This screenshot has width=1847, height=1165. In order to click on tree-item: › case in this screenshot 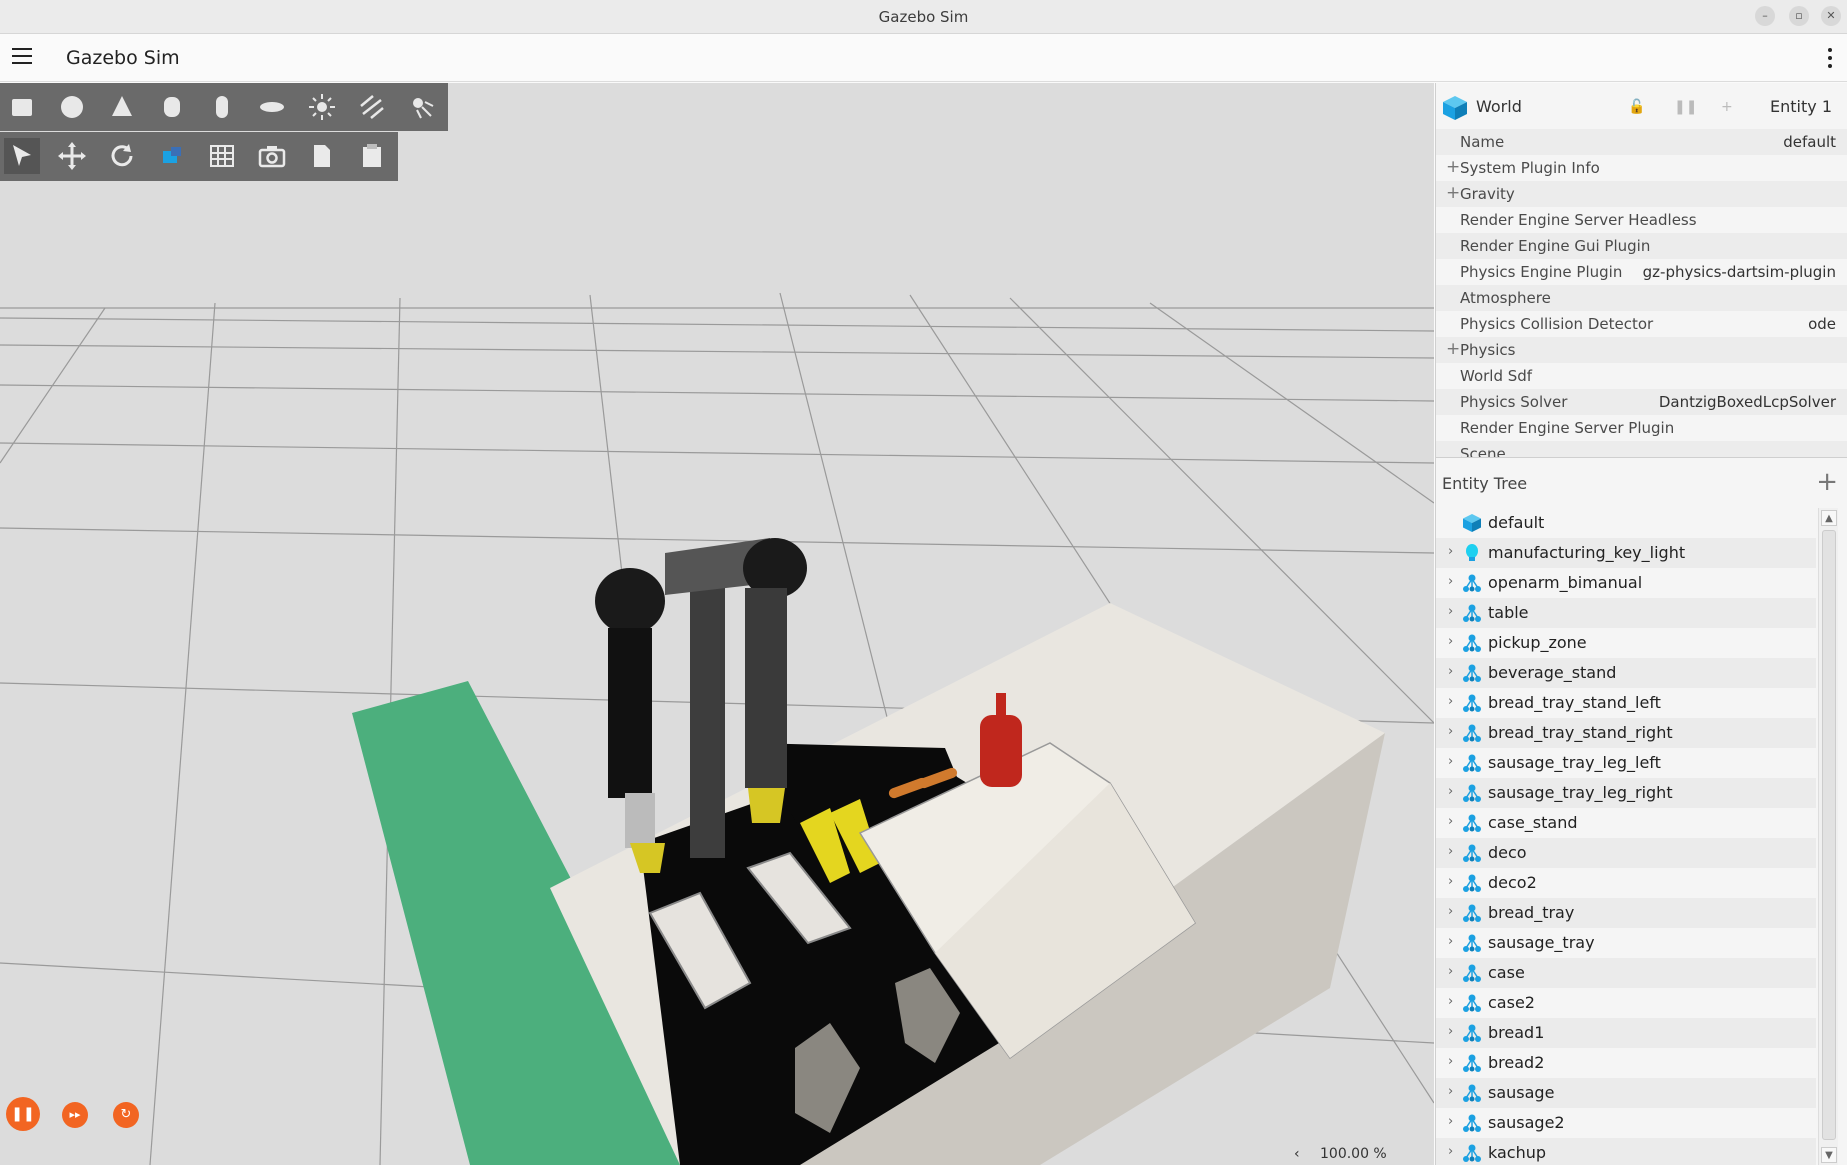, I will do `click(1626, 973)`.